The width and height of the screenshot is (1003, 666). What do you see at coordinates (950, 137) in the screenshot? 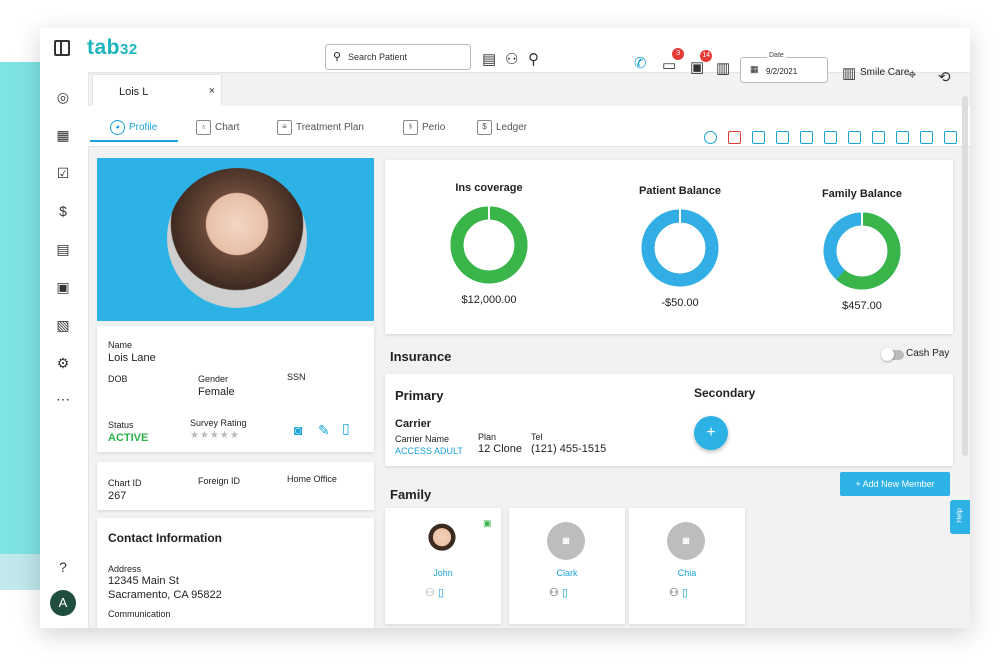
I see `gallery-icon` at bounding box center [950, 137].